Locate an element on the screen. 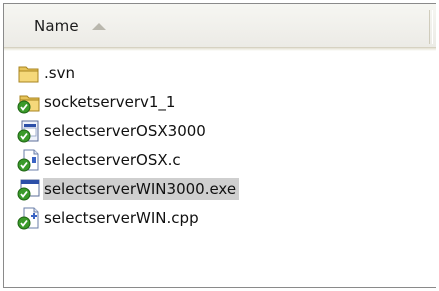 Image resolution: width=439 pixels, height=291 pixels. column-divider is located at coordinates (431, 27).